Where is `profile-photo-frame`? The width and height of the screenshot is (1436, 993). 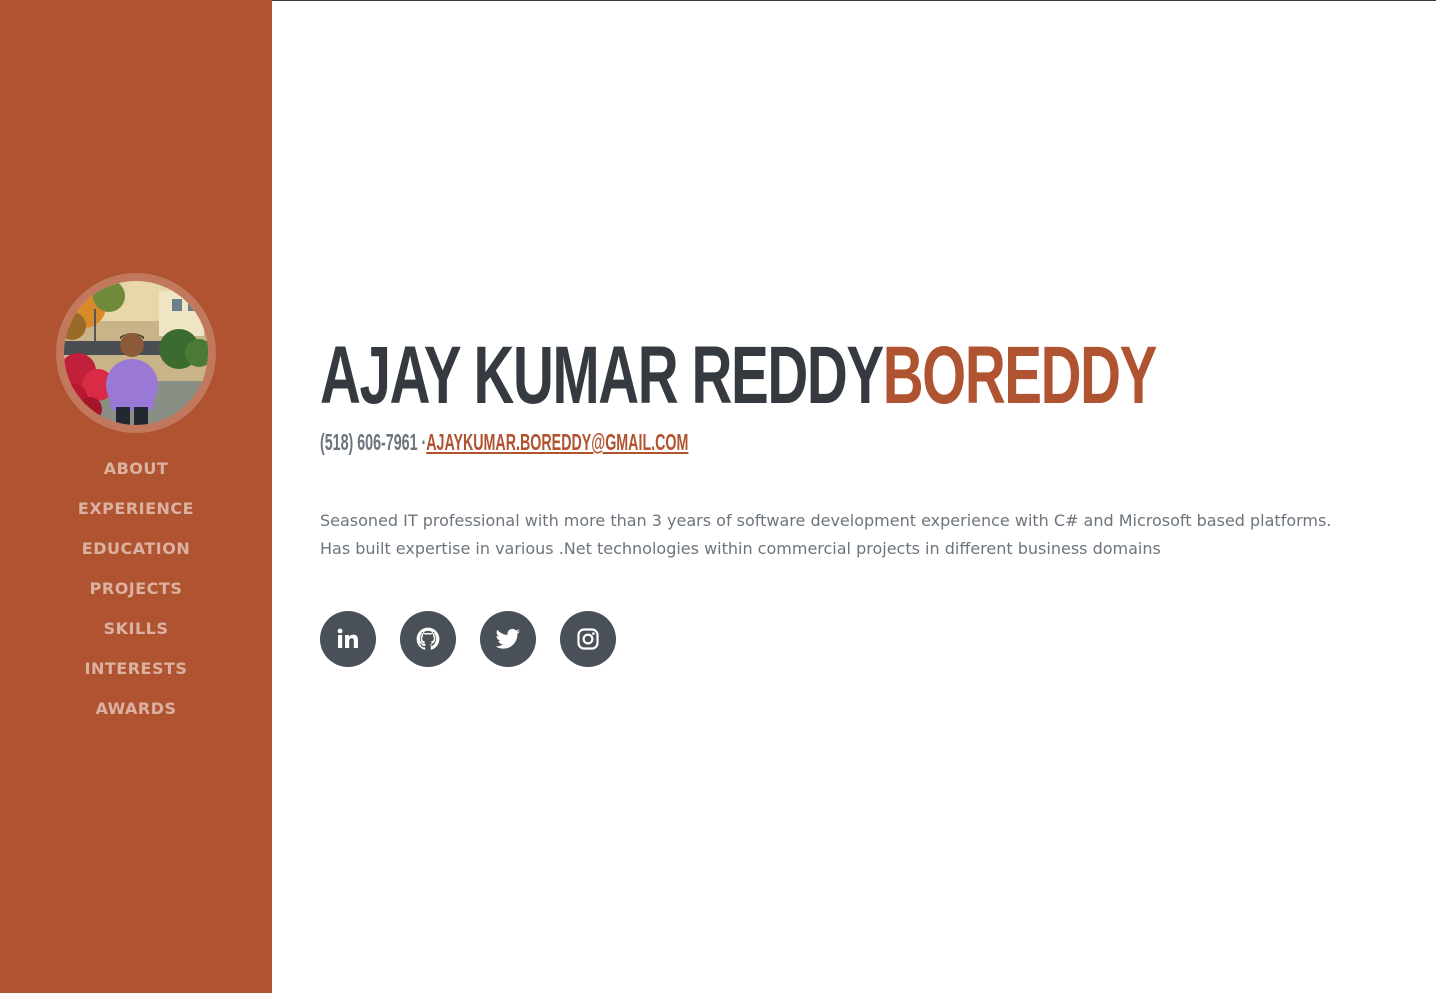
profile-photo-frame is located at coordinates (136, 353).